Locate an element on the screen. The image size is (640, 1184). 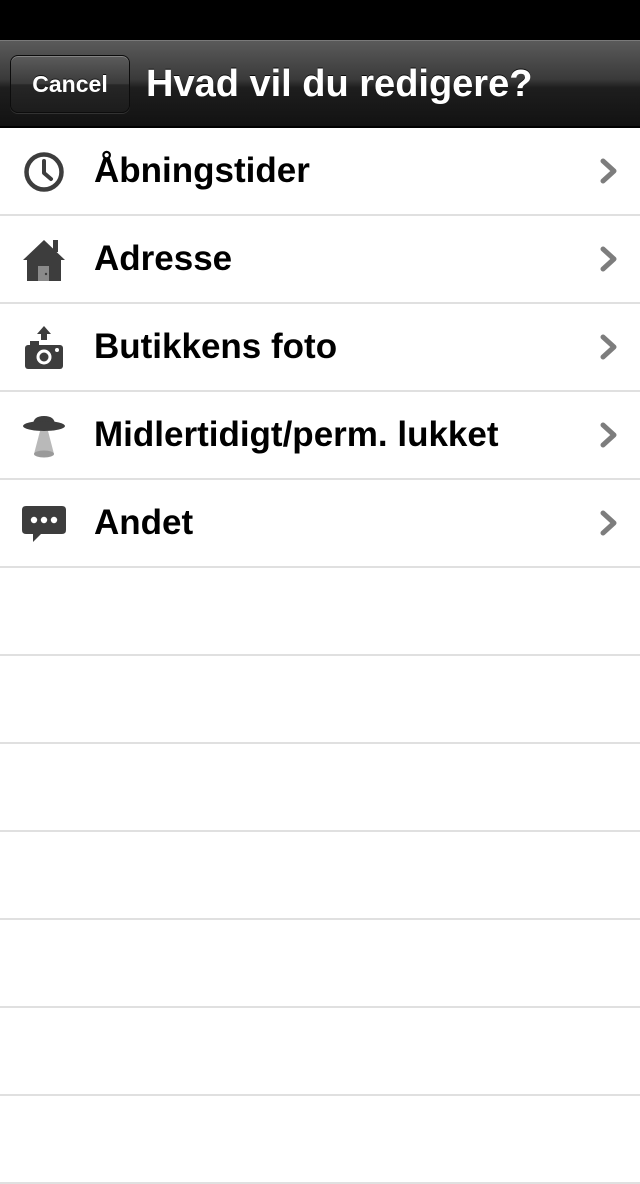
clock-icon is located at coordinates (44, 172).